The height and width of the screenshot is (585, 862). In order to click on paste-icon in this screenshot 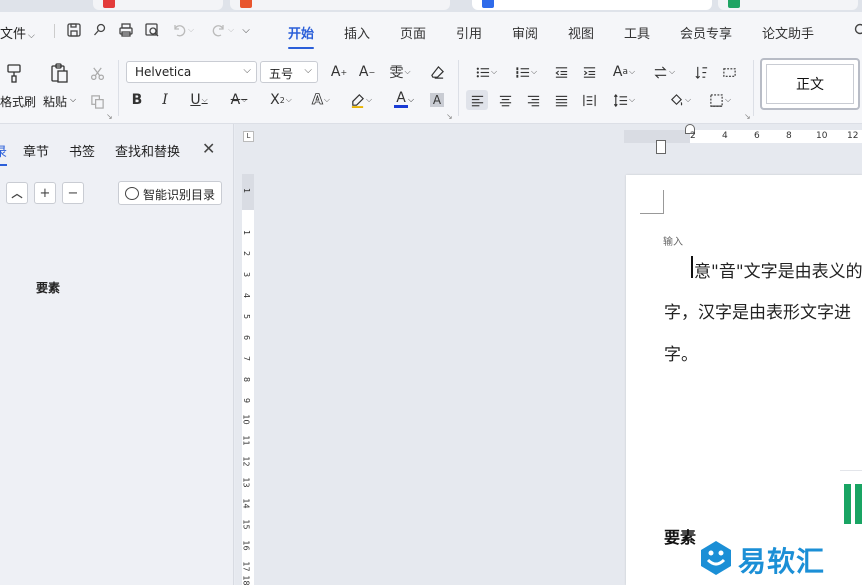, I will do `click(59, 73)`.